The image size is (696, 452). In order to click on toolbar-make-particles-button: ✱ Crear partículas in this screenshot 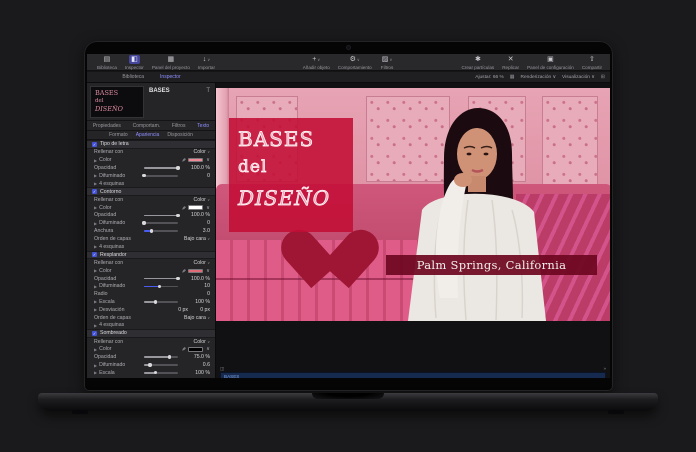, I will do `click(478, 62)`.